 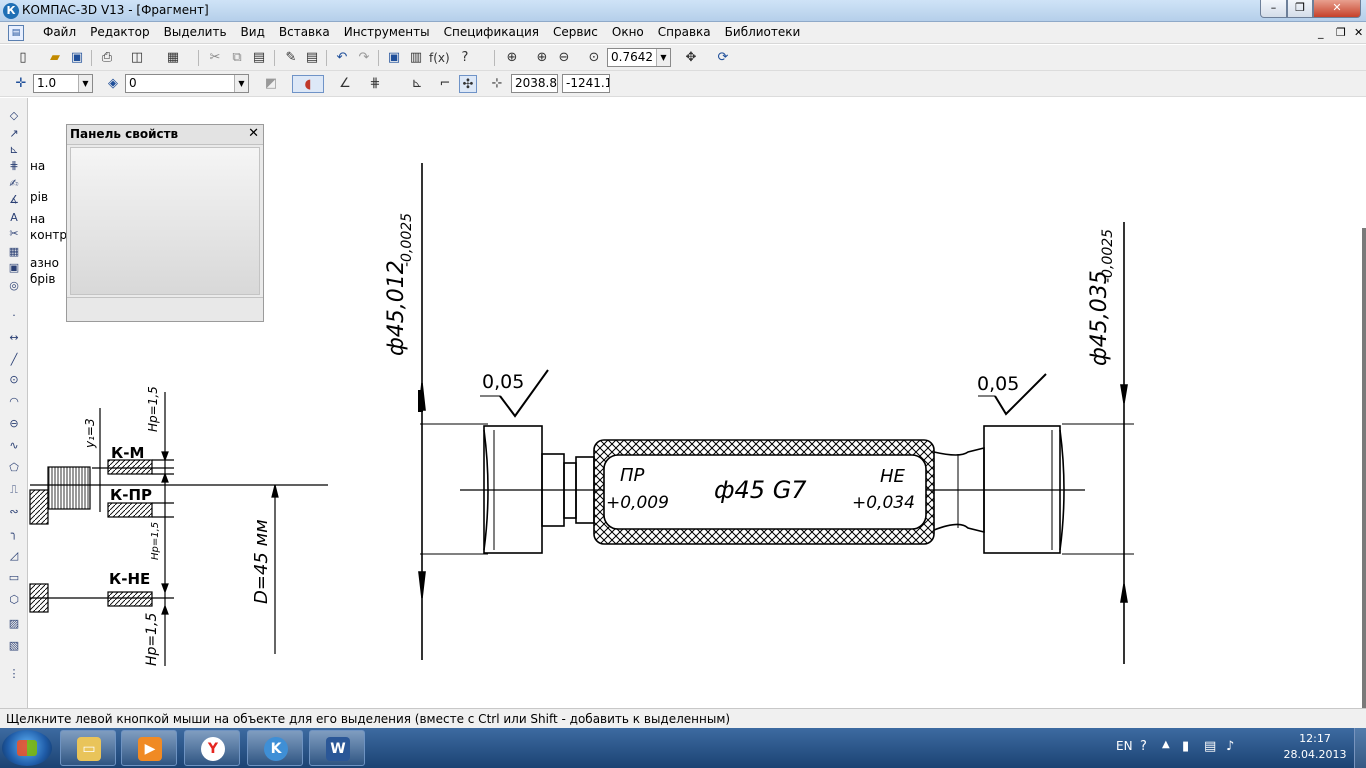 What do you see at coordinates (59, 32) in the screenshot?
I see `menu-file: Файл` at bounding box center [59, 32].